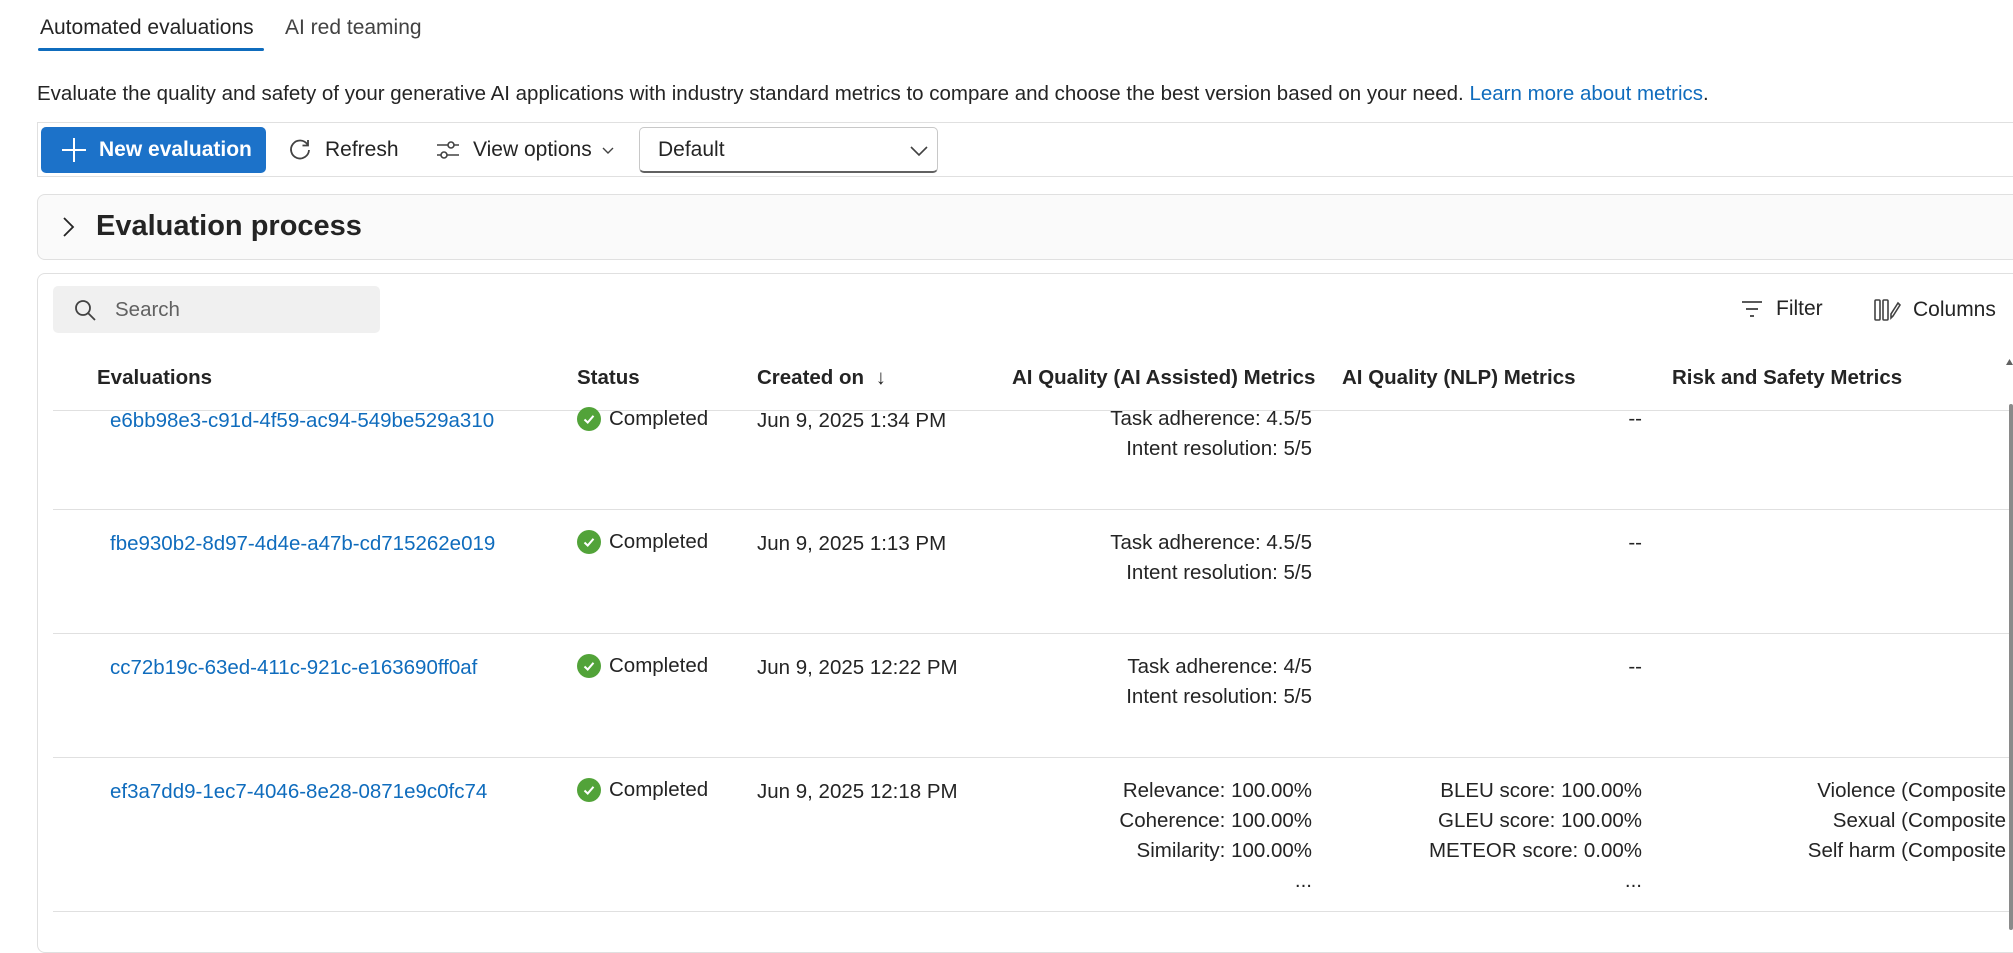 The height and width of the screenshot is (953, 2013). I want to click on scroll-up-arrow-icon, so click(2009, 362).